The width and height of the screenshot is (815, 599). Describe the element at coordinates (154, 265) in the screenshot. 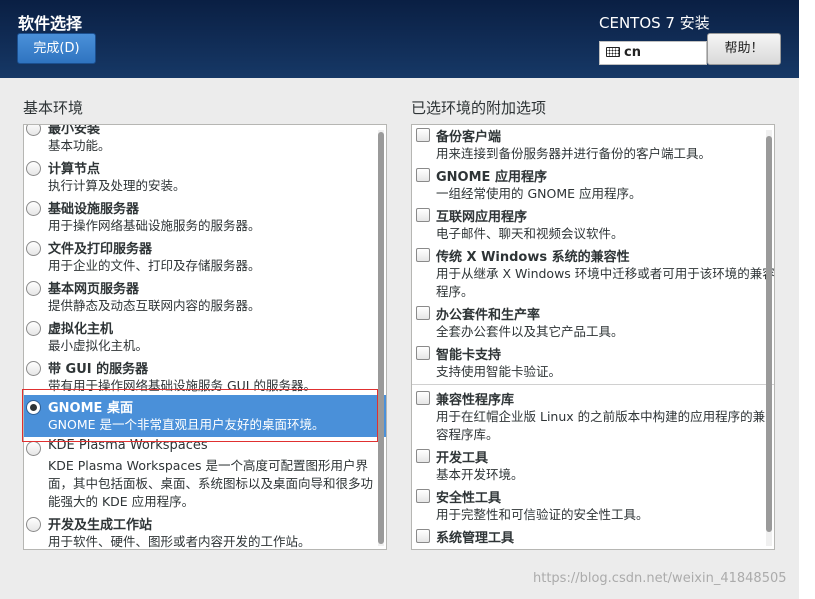

I see `env-desc: 用于企业的文件、打印及存储服务器。` at that location.